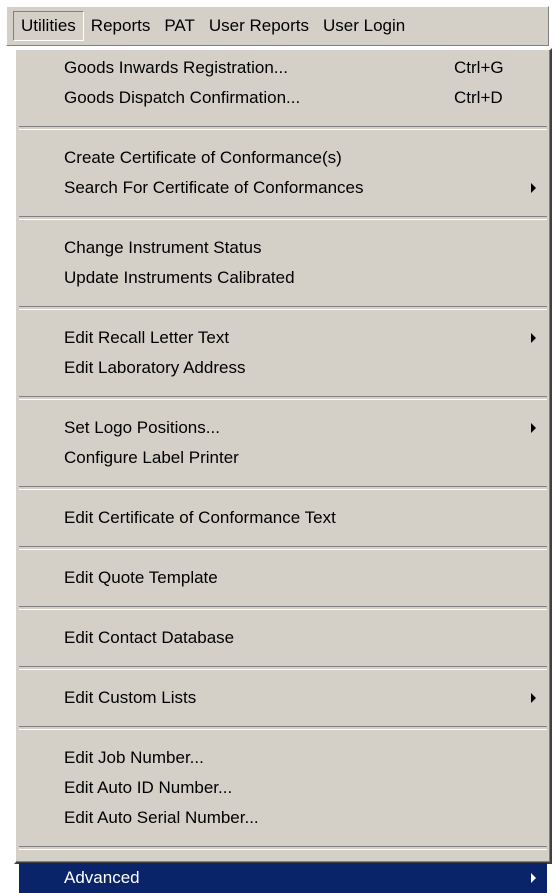 The image size is (555, 893). I want to click on menu-item-configure-label-printer: Configure Label Printer, so click(283, 458).